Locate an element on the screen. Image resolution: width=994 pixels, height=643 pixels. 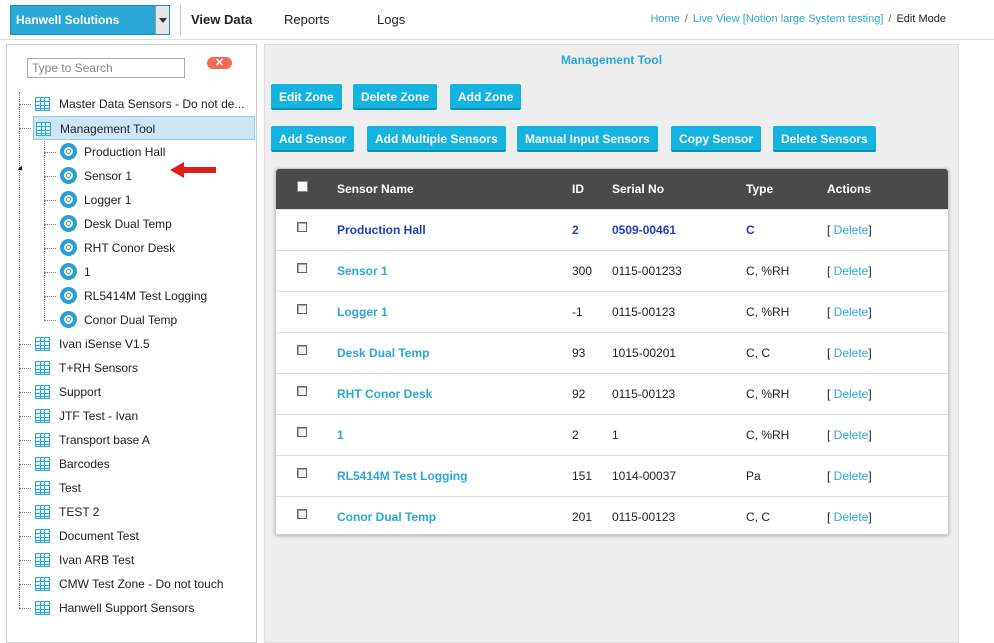
tree-item: Ivan iSense V1.5 is located at coordinates (144, 344).